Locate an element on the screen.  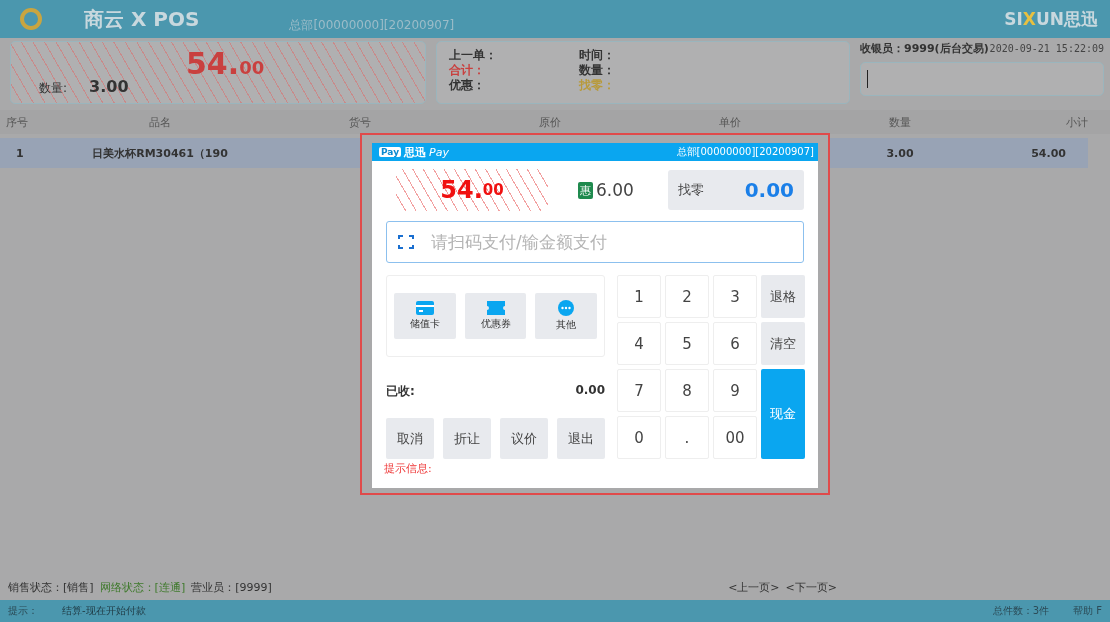
column-header: 品名 is located at coordinates (160, 122).